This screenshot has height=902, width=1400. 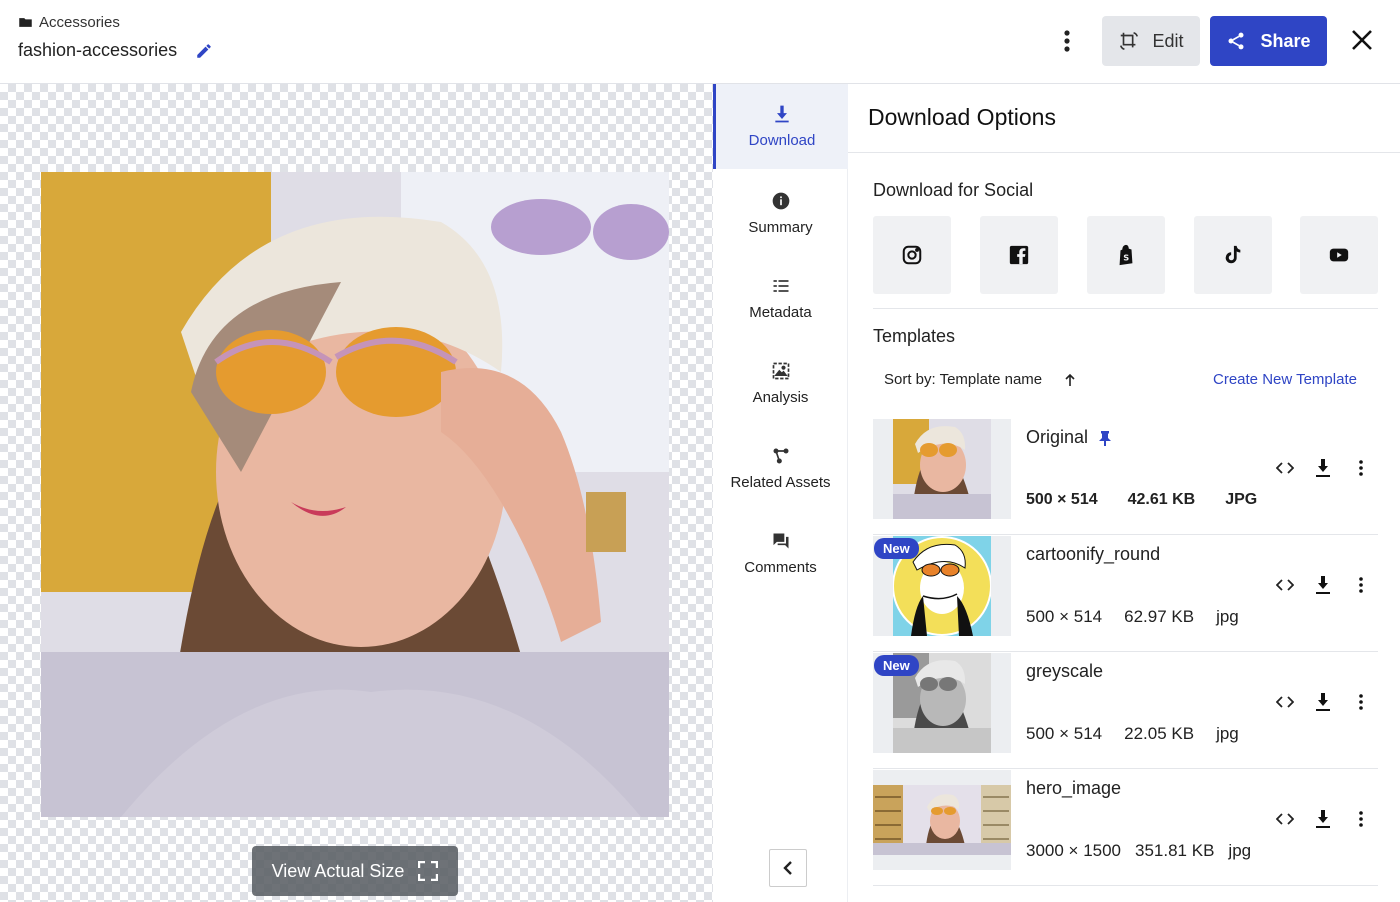 I want to click on view-actual-label: View Actual Size, so click(x=338, y=870).